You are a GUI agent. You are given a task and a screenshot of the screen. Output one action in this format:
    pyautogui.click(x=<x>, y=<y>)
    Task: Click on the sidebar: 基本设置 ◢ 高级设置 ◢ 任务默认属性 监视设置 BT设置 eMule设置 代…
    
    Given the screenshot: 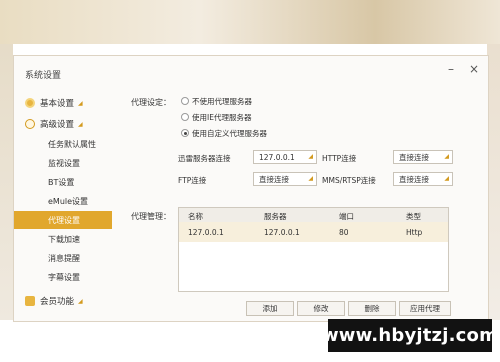 What is the action you would take?
    pyautogui.click(x=63, y=204)
    